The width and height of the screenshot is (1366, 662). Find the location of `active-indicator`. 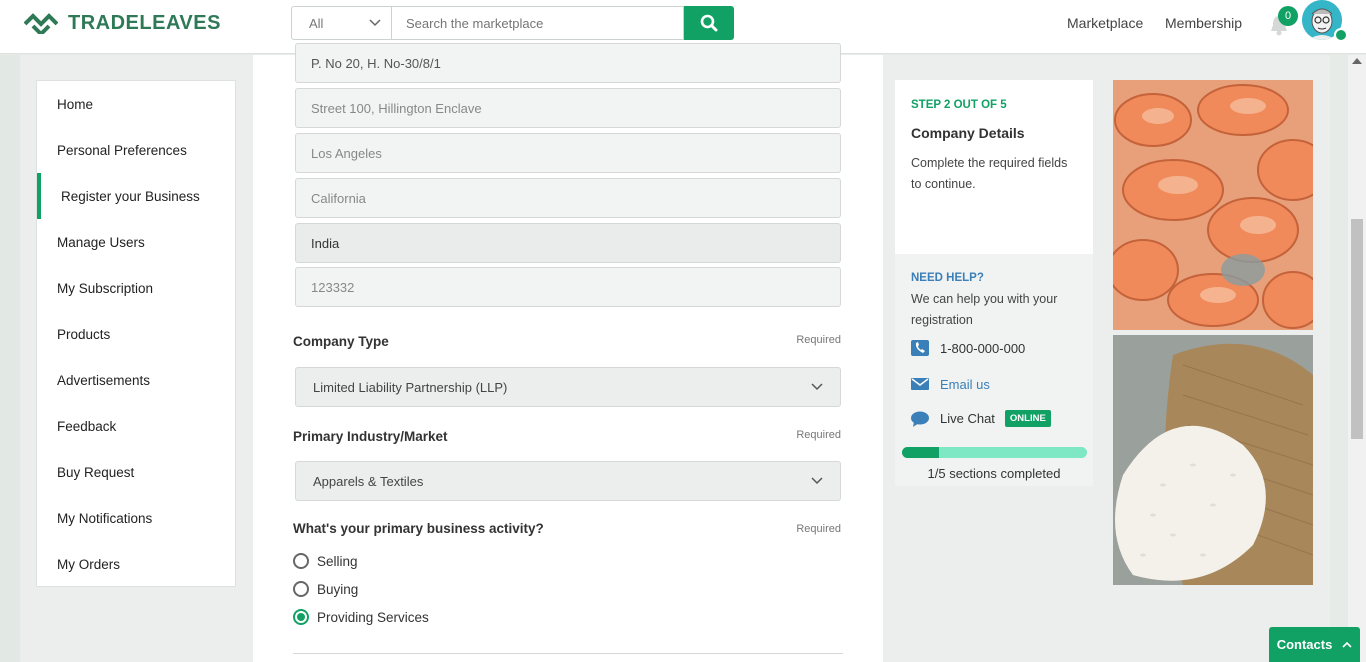

active-indicator is located at coordinates (39, 196).